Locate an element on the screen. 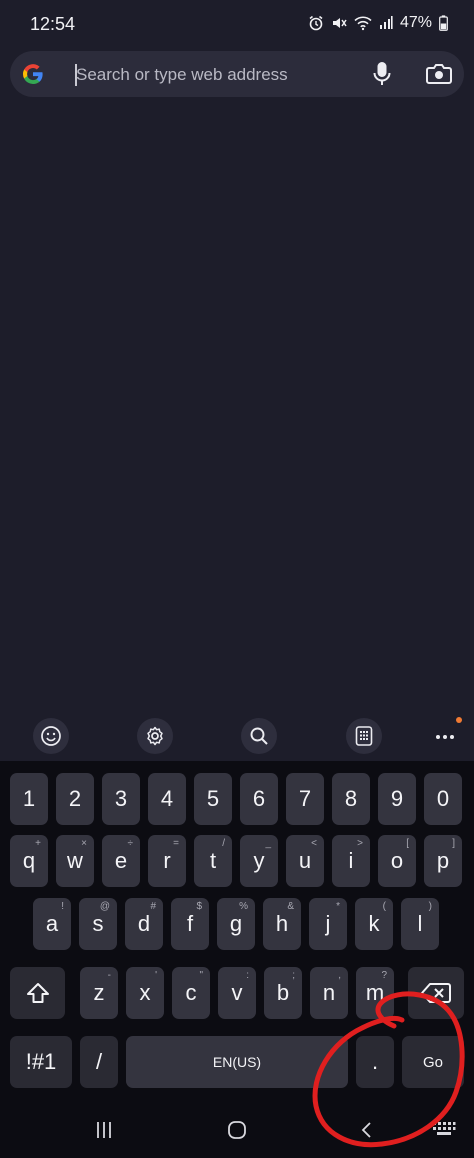 This screenshot has width=474, height=1158. key-label: m is located at coordinates (375, 992).